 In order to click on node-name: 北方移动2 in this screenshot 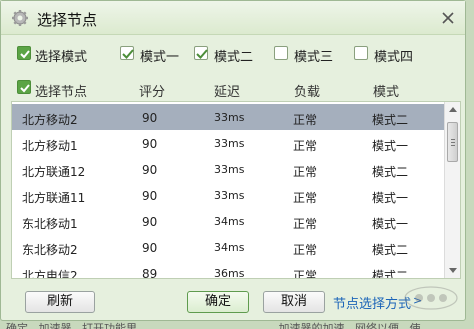, I will do `click(50, 120)`.